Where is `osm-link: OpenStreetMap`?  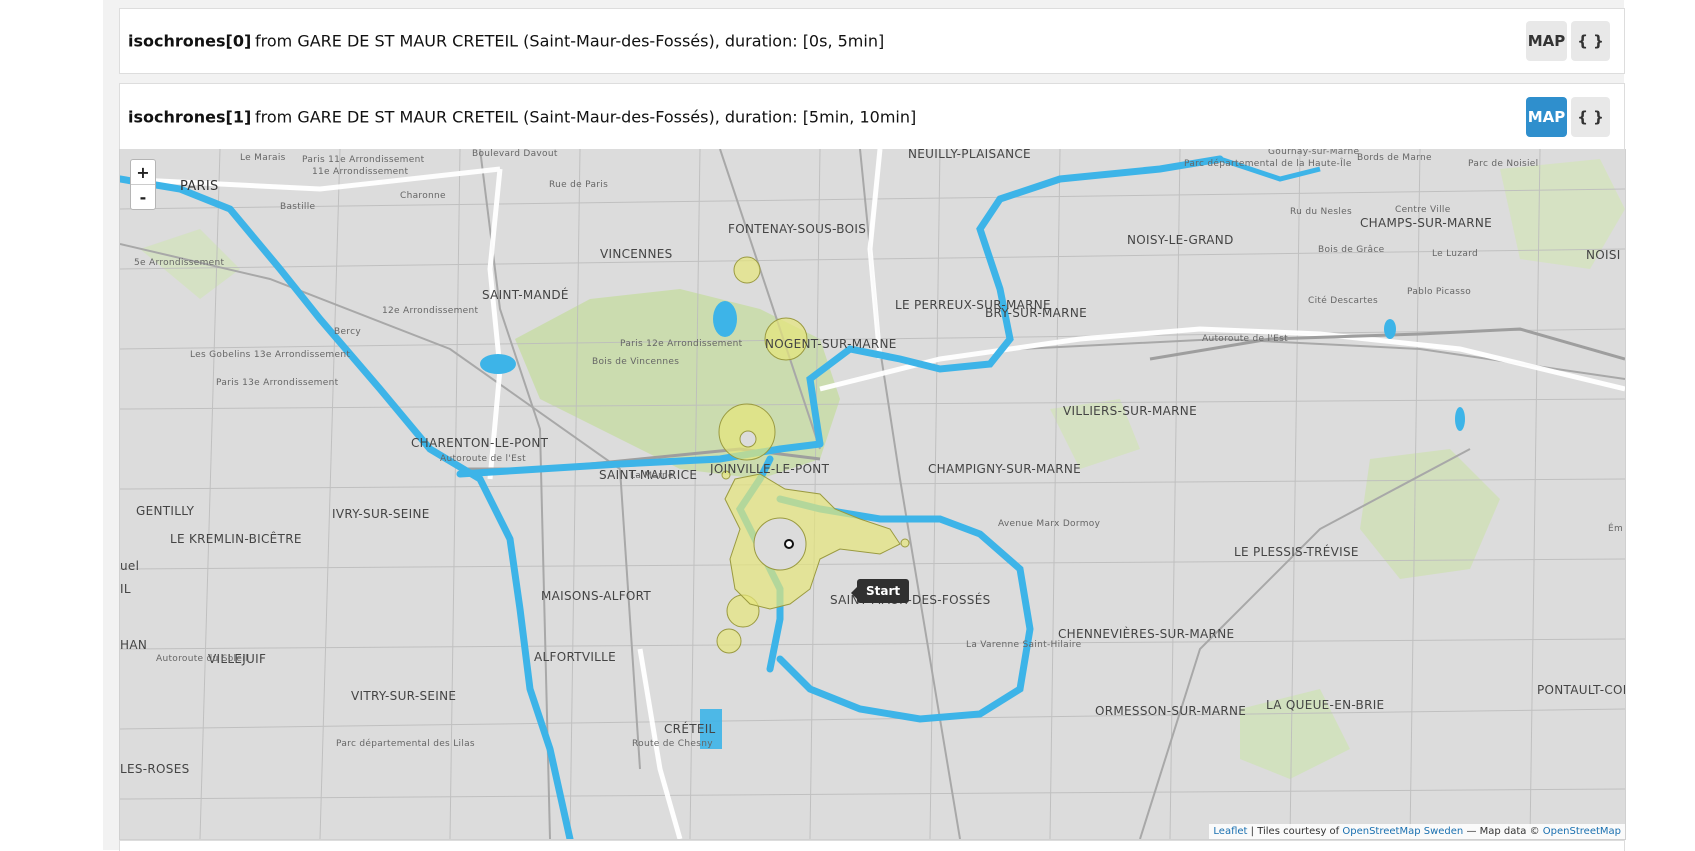 osm-link: OpenStreetMap is located at coordinates (1582, 831).